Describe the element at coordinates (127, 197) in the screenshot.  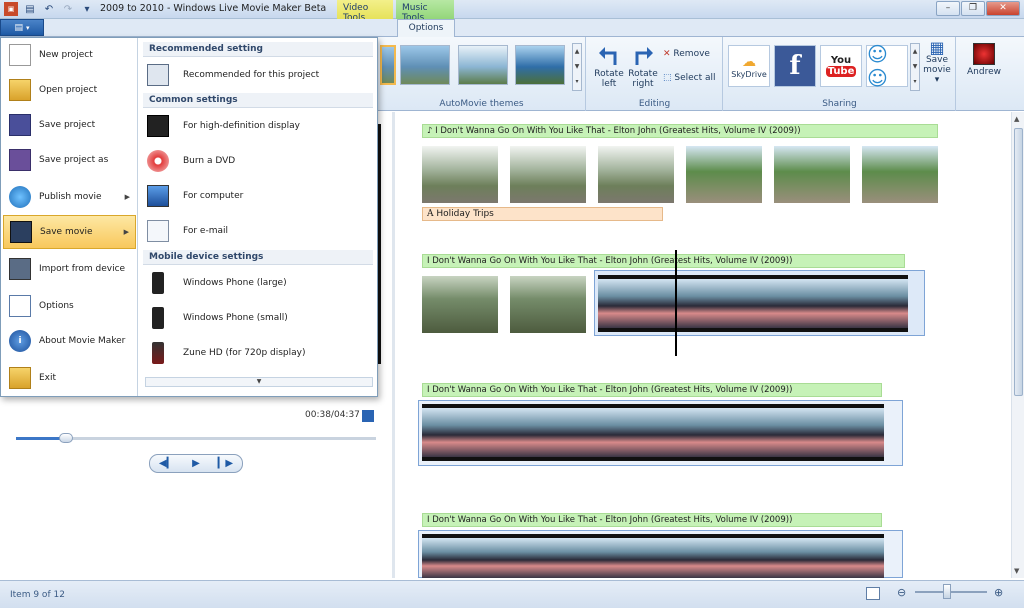
I see `submenu-arrow-icon: ▶` at that location.